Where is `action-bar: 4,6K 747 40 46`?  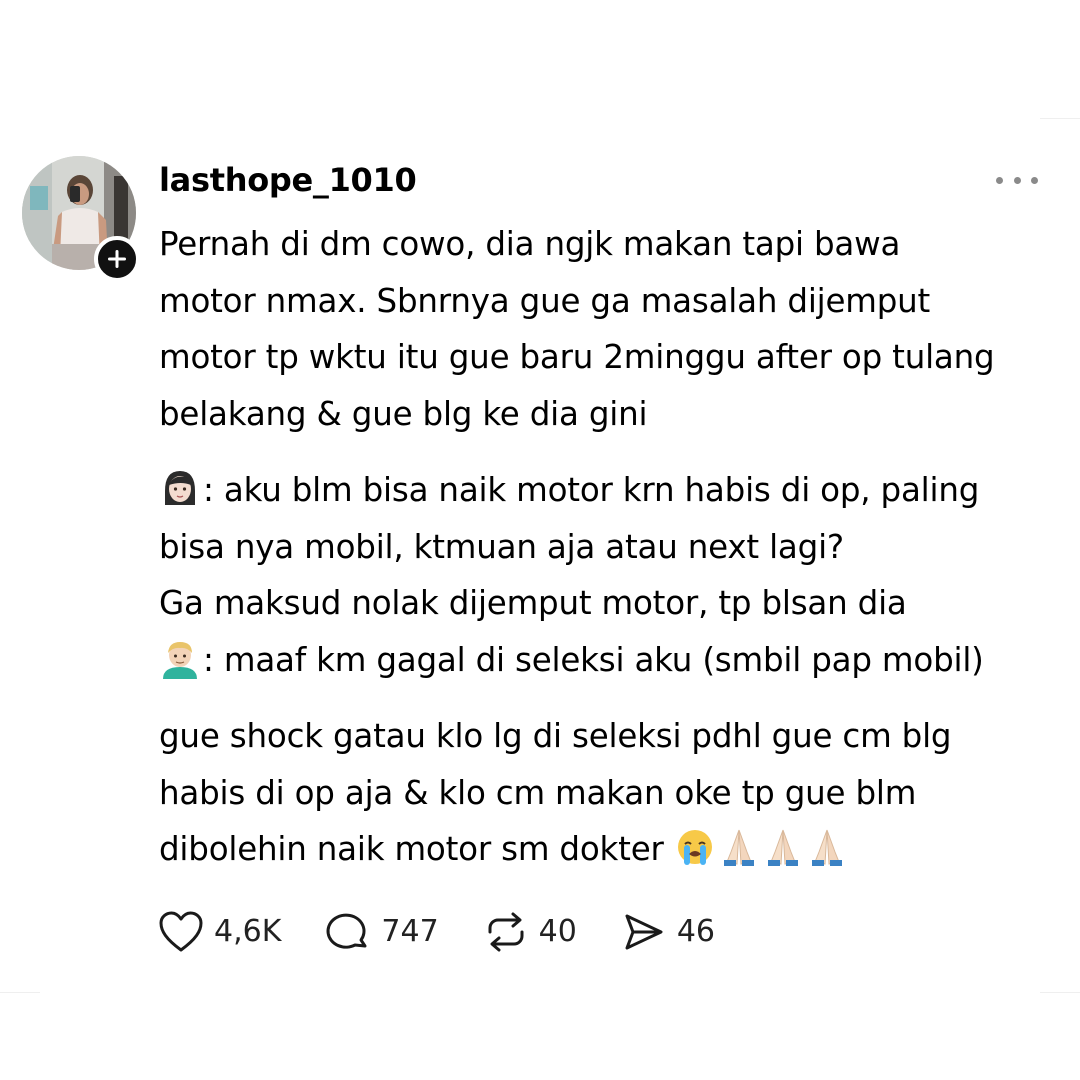
action-bar: 4,6K 747 40 46 is located at coordinates (458, 932).